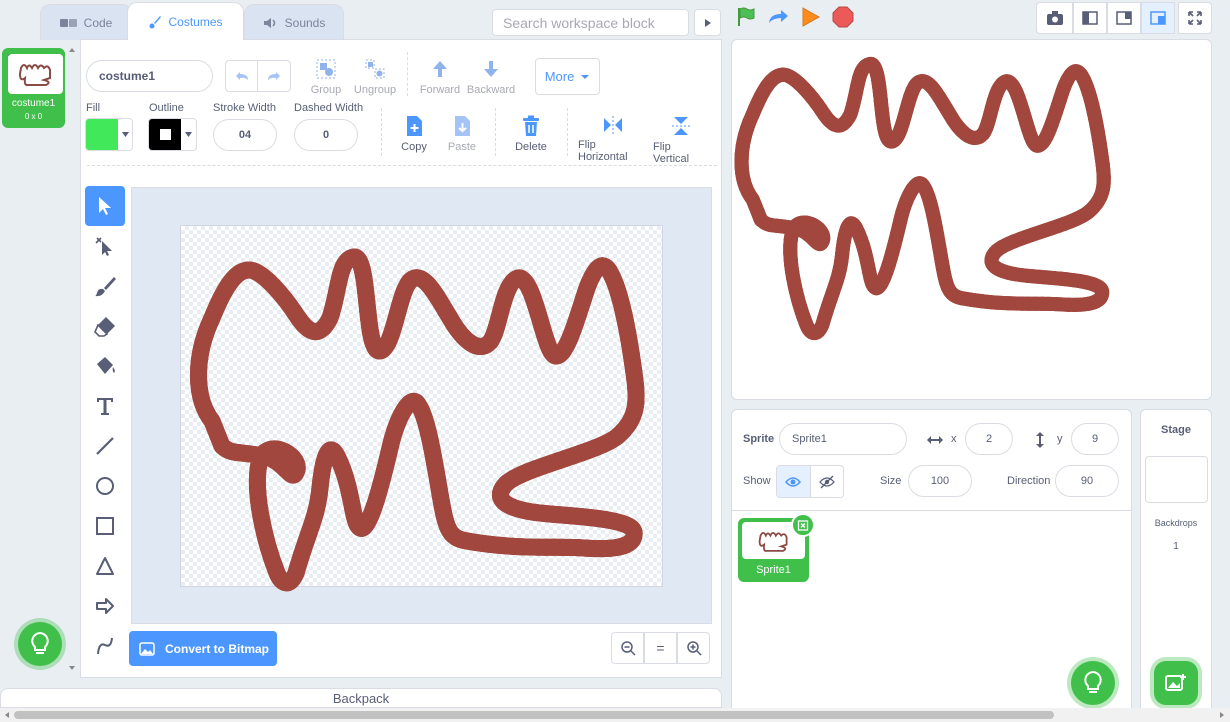  I want to click on small-stage-button, so click(1090, 18).